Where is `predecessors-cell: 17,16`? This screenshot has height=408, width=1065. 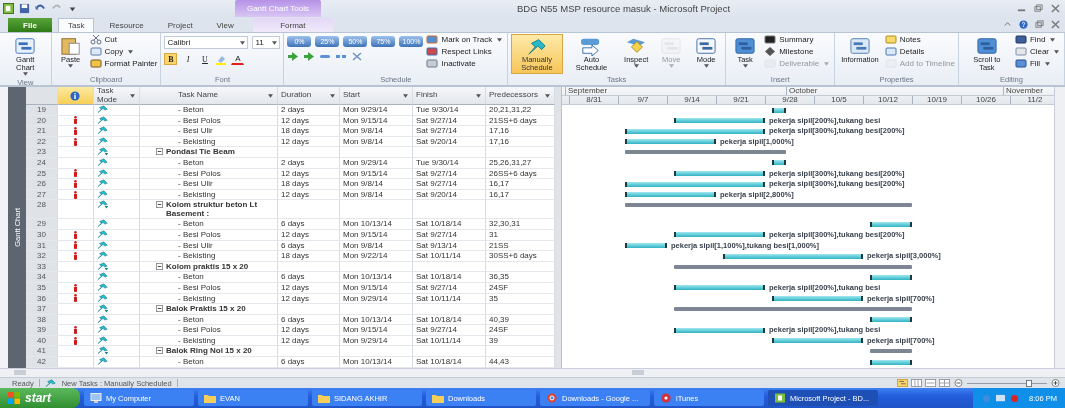
predecessors-cell: 17,16 is located at coordinates (520, 131).